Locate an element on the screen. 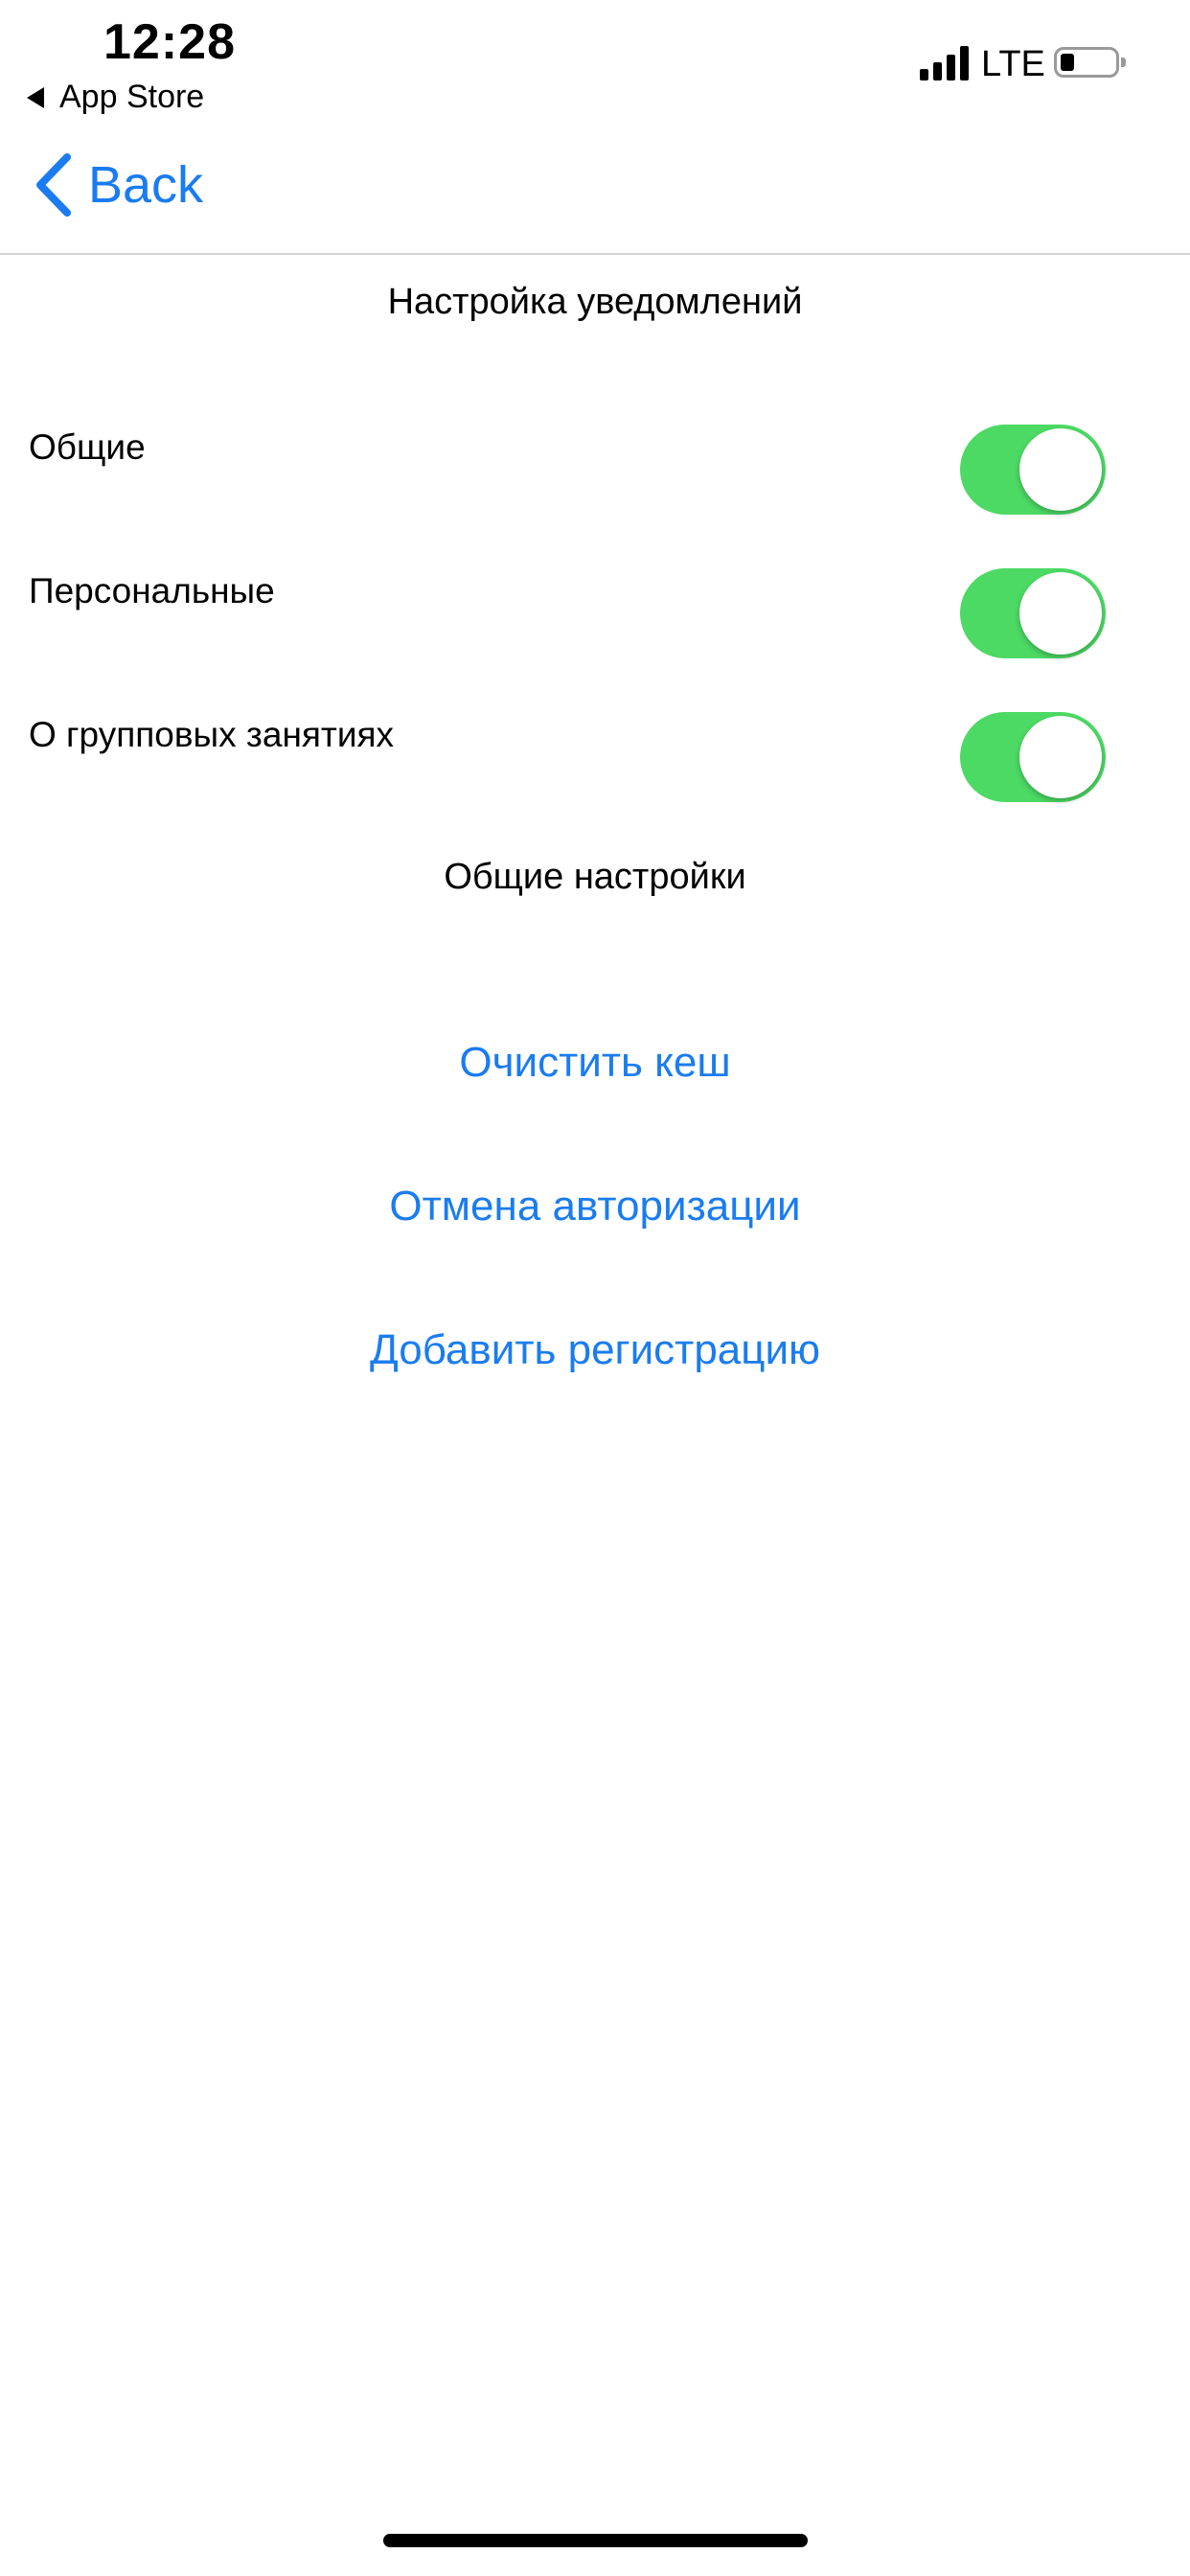 The height and width of the screenshot is (2576, 1190). status-time: 12:28 is located at coordinates (170, 42).